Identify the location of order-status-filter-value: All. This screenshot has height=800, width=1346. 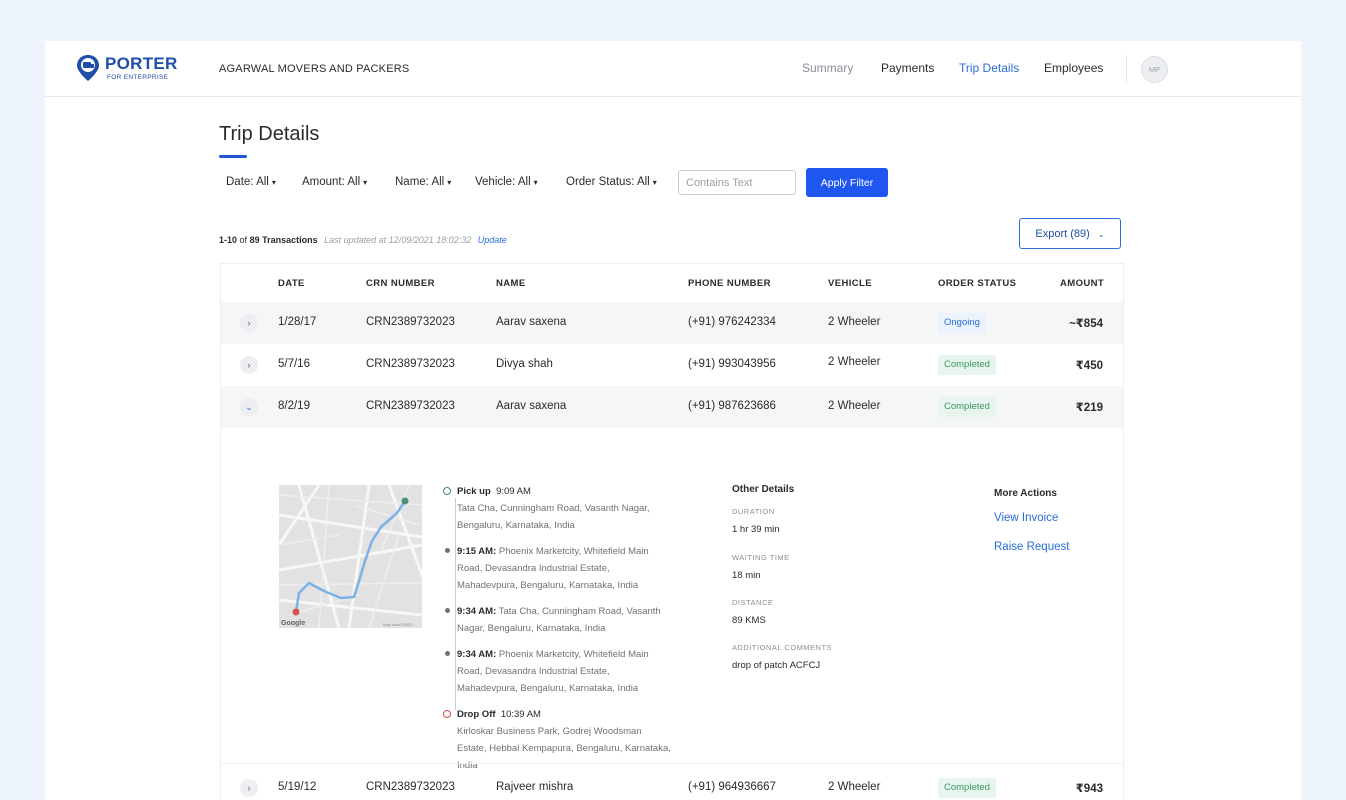
(643, 182).